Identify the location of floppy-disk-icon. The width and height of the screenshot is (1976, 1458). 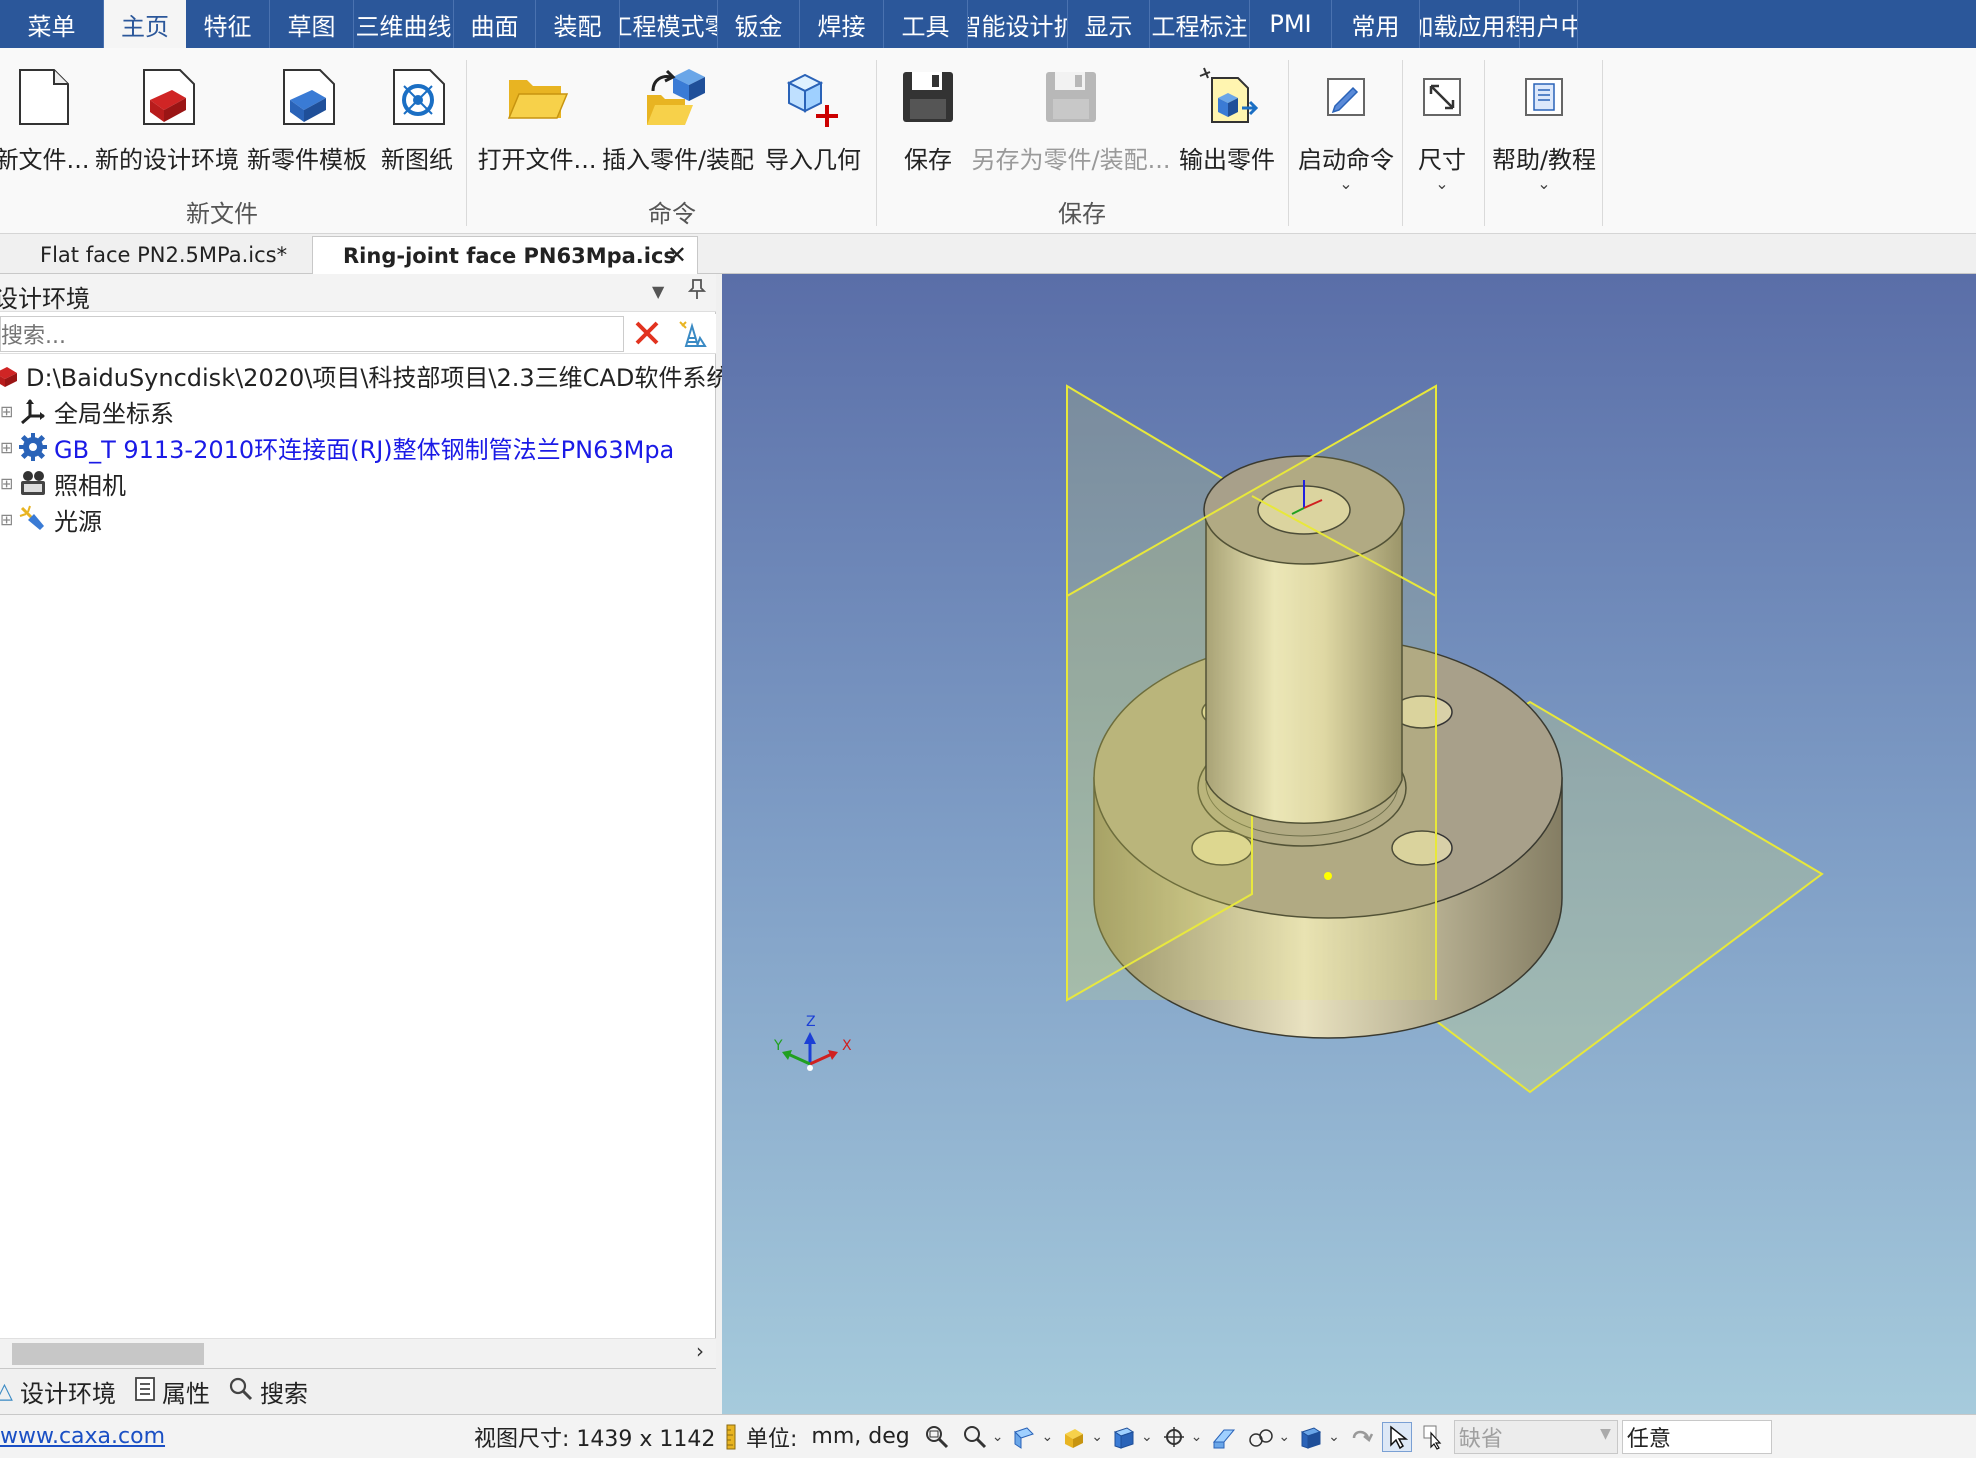
(928, 97).